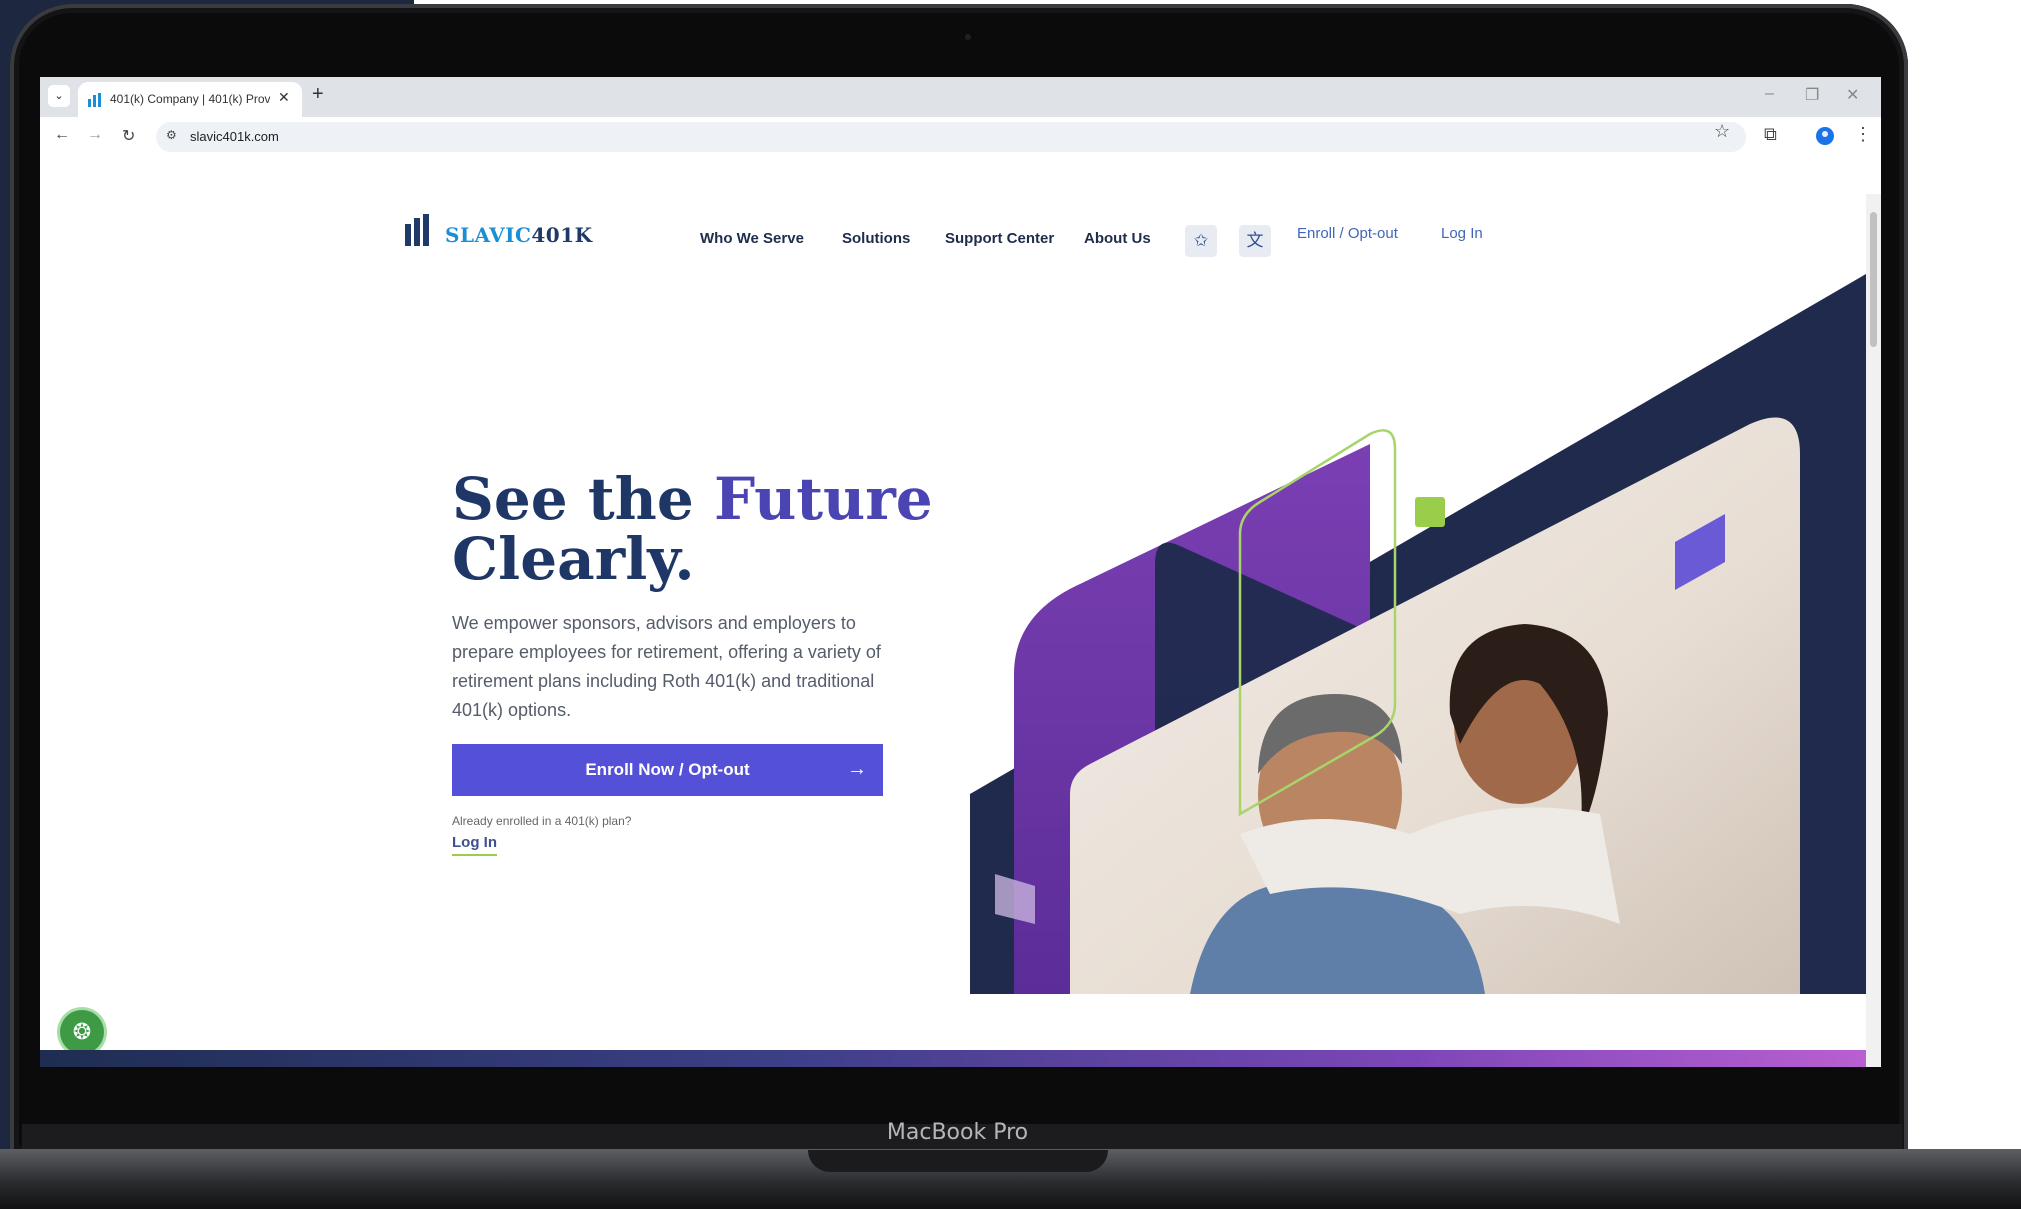 Image resolution: width=2021 pixels, height=1209 pixels. I want to click on site-favicon-icon, so click(96, 100).